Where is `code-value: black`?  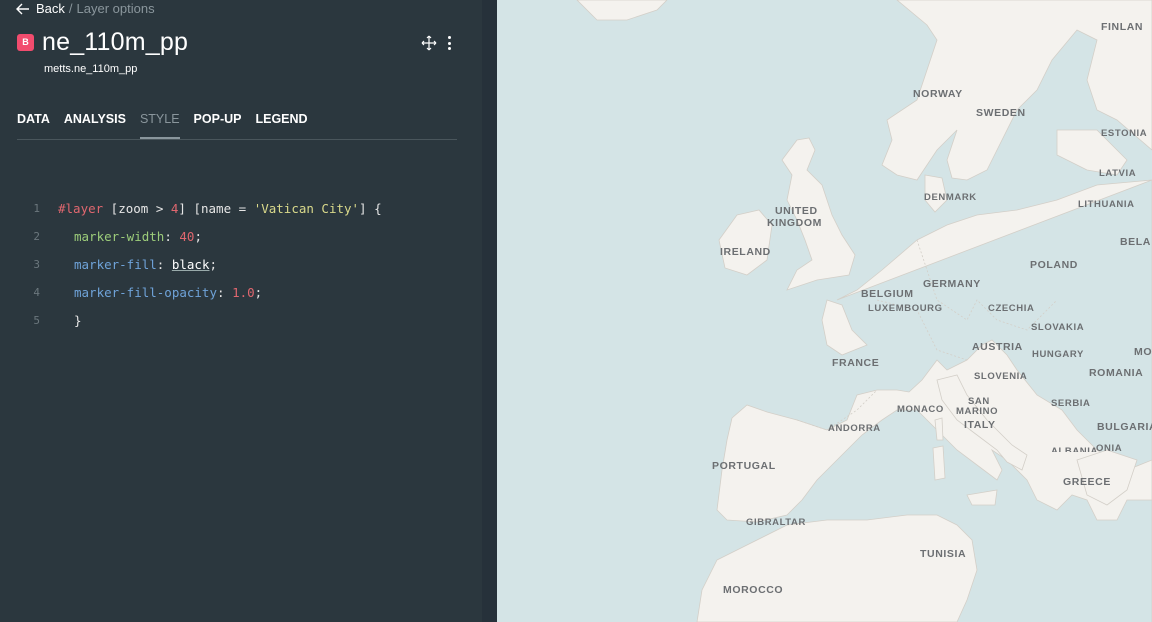
code-value: black is located at coordinates (190, 264).